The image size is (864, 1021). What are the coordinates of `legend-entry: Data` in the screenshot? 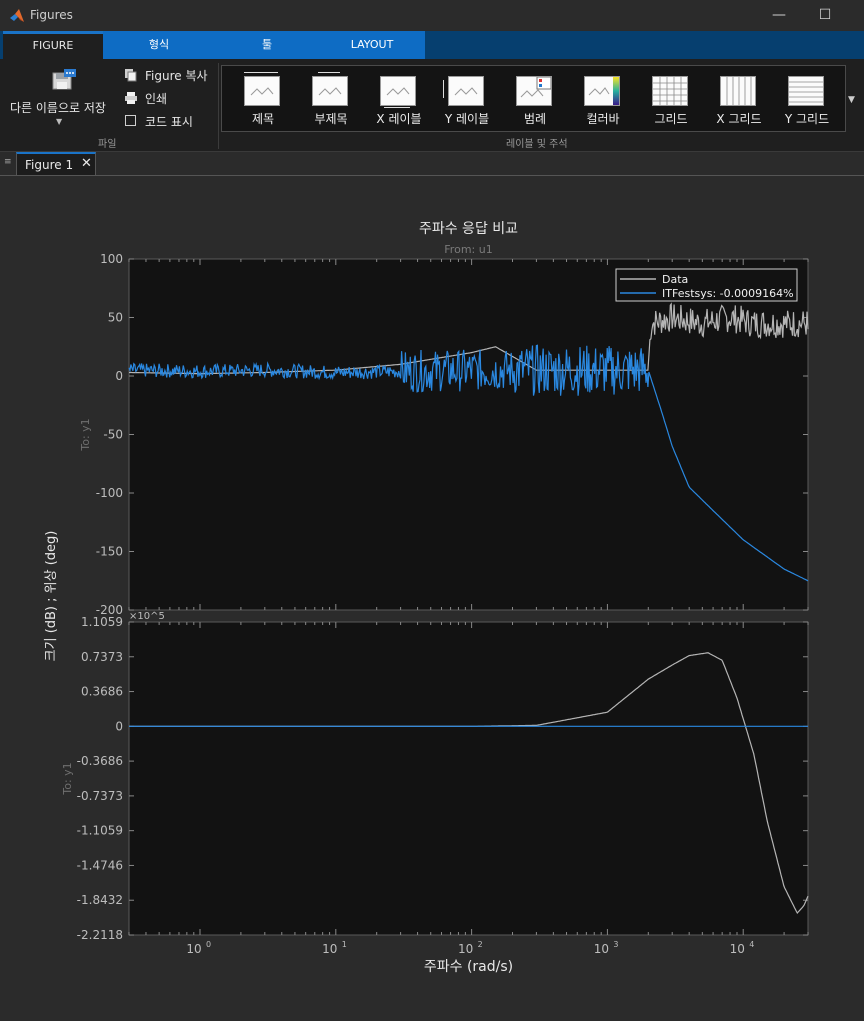 It's located at (675, 279).